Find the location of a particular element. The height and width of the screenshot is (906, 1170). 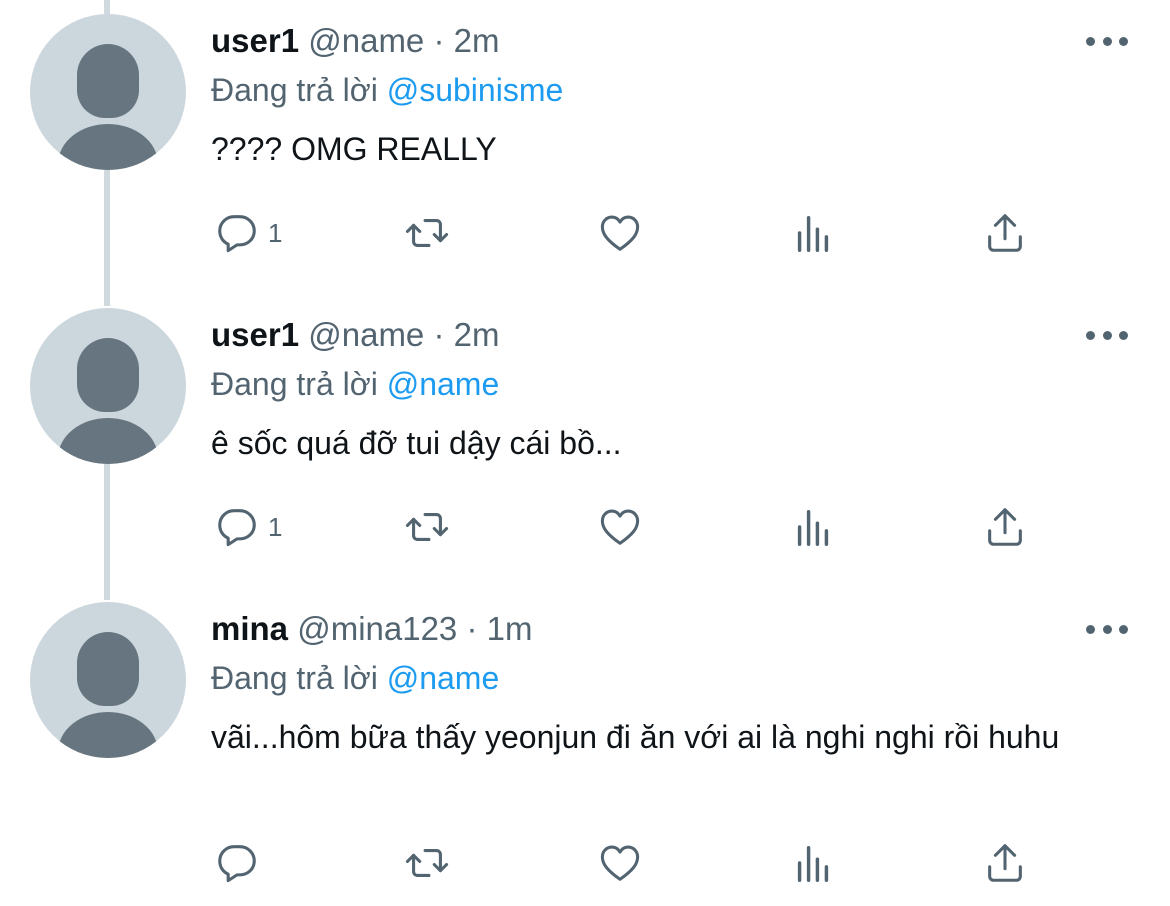

action-bar is located at coordinates (585, 863).